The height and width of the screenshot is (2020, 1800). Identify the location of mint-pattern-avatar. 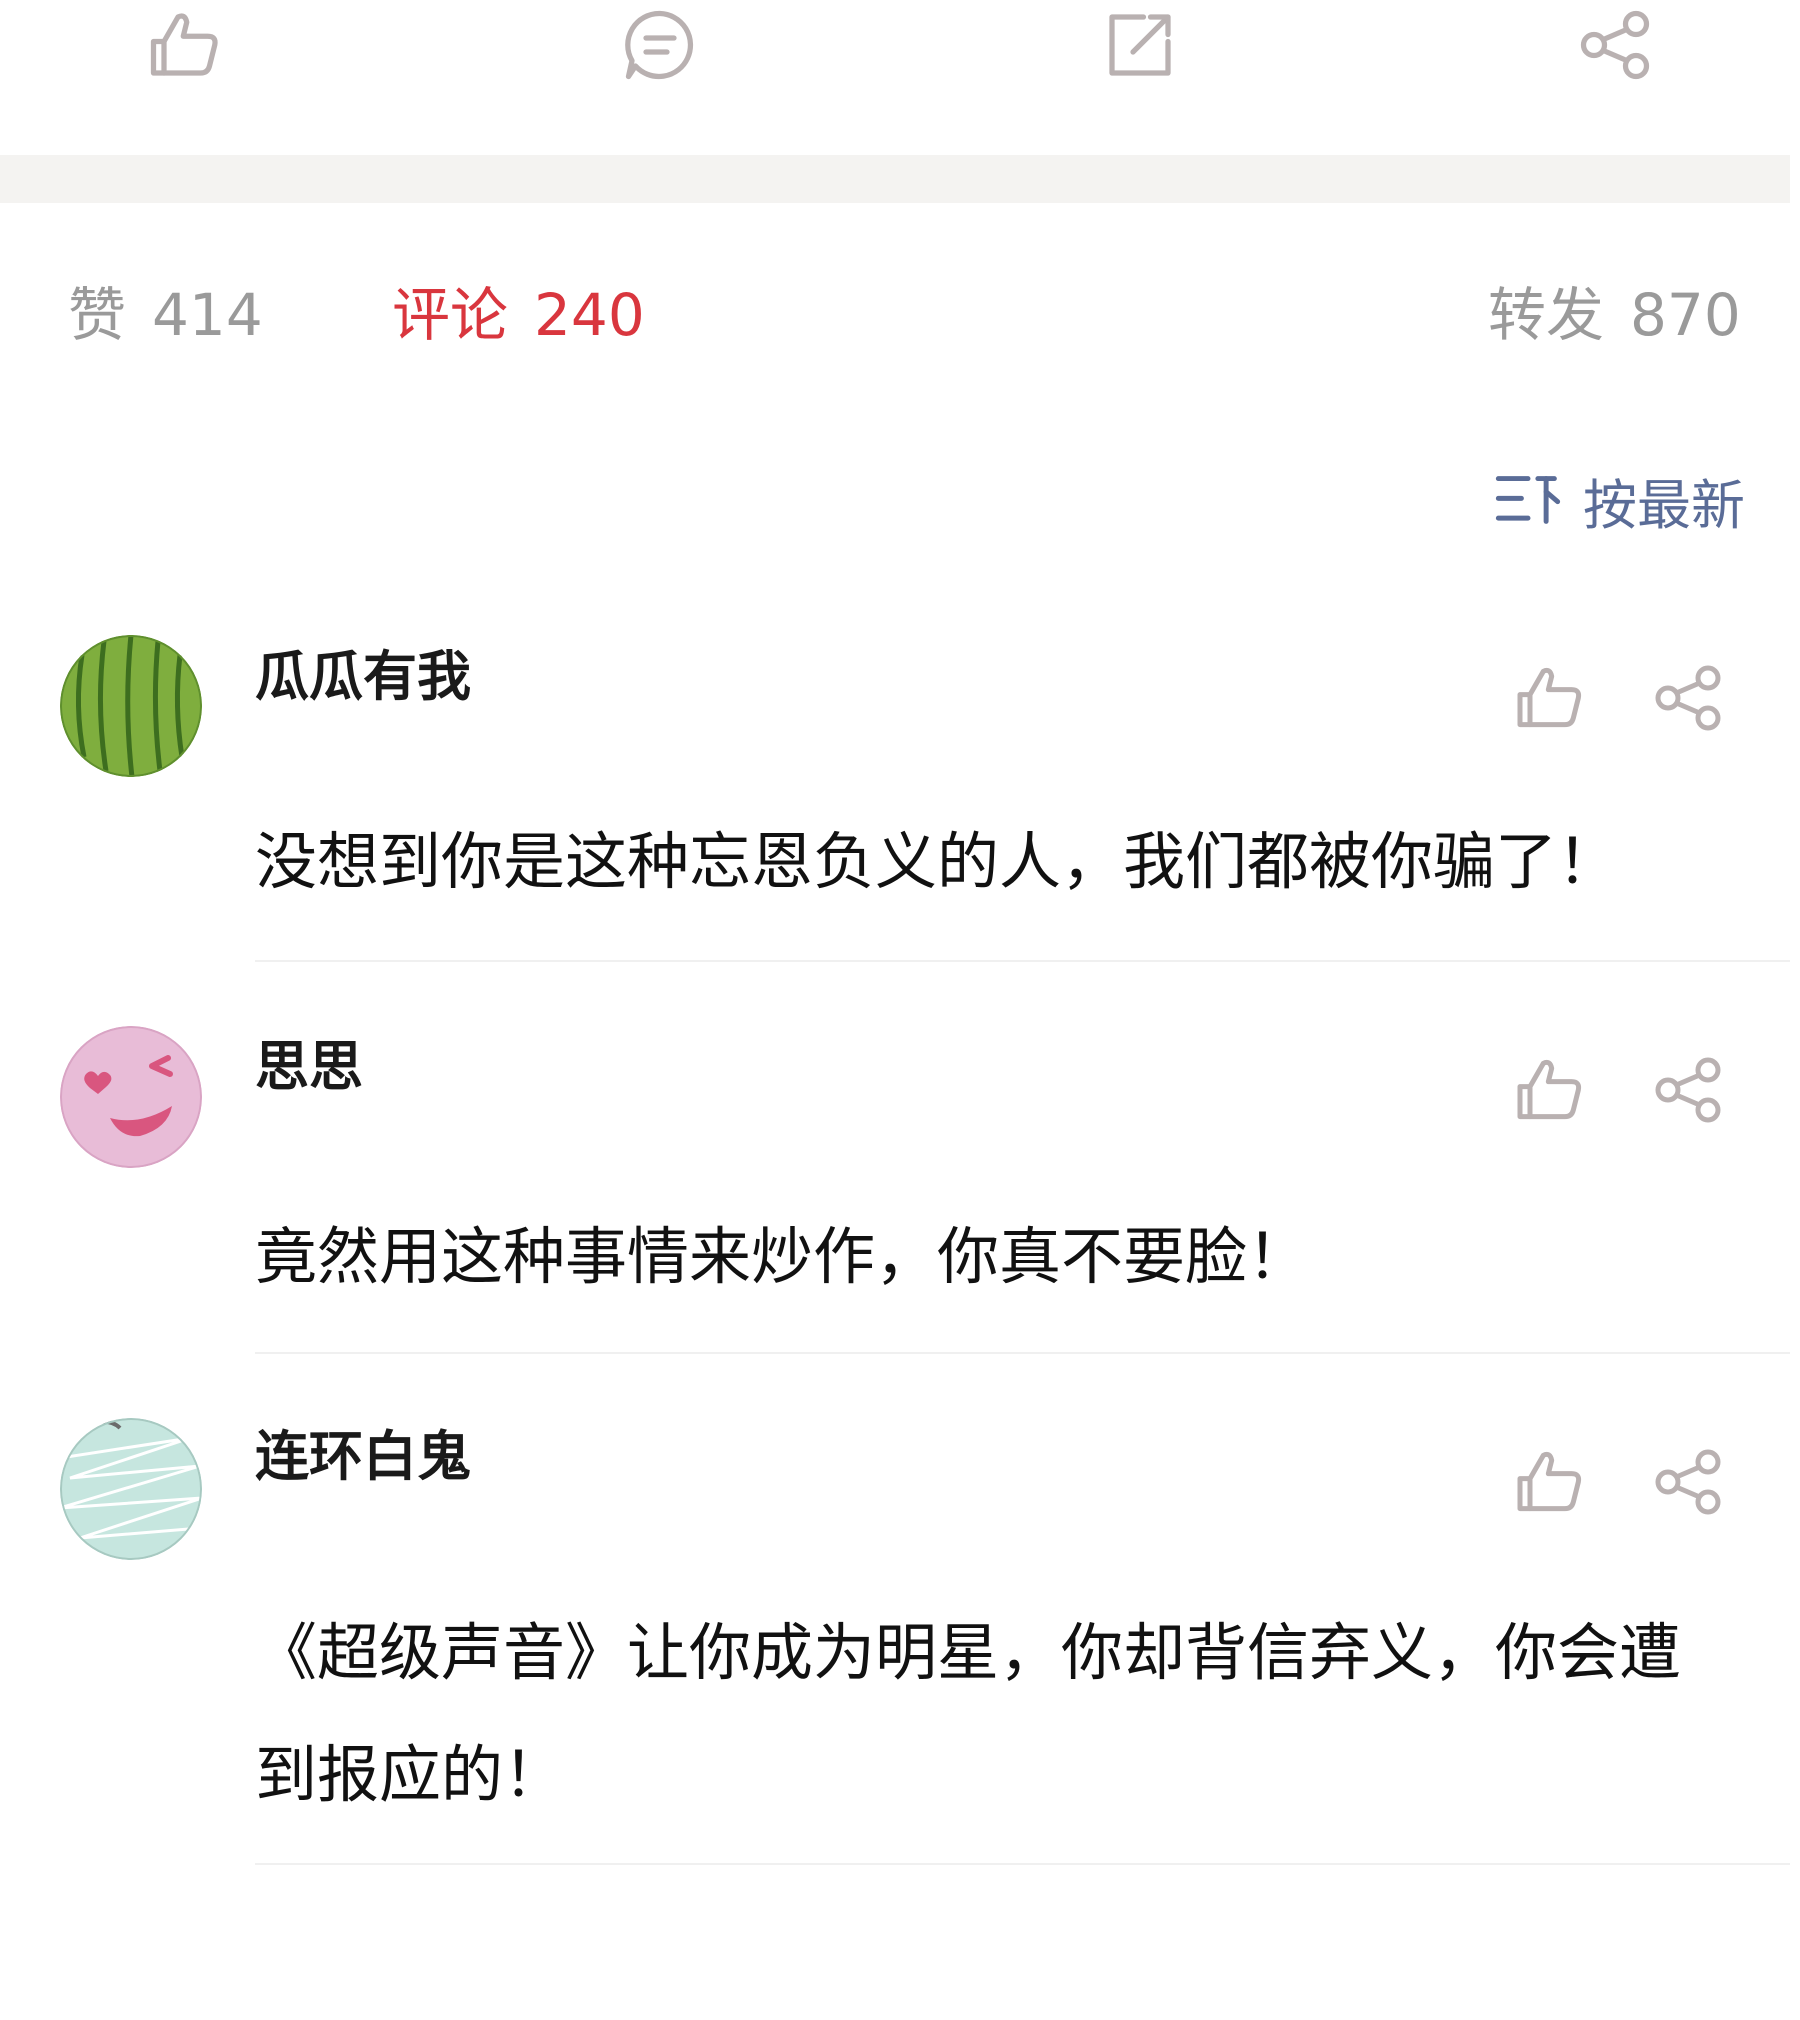
(131, 1489).